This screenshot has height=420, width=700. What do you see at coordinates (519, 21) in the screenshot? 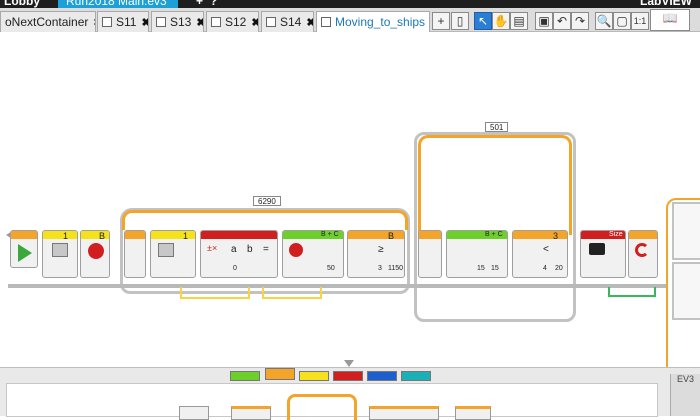
I see `comment-tool-button: ▤` at bounding box center [519, 21].